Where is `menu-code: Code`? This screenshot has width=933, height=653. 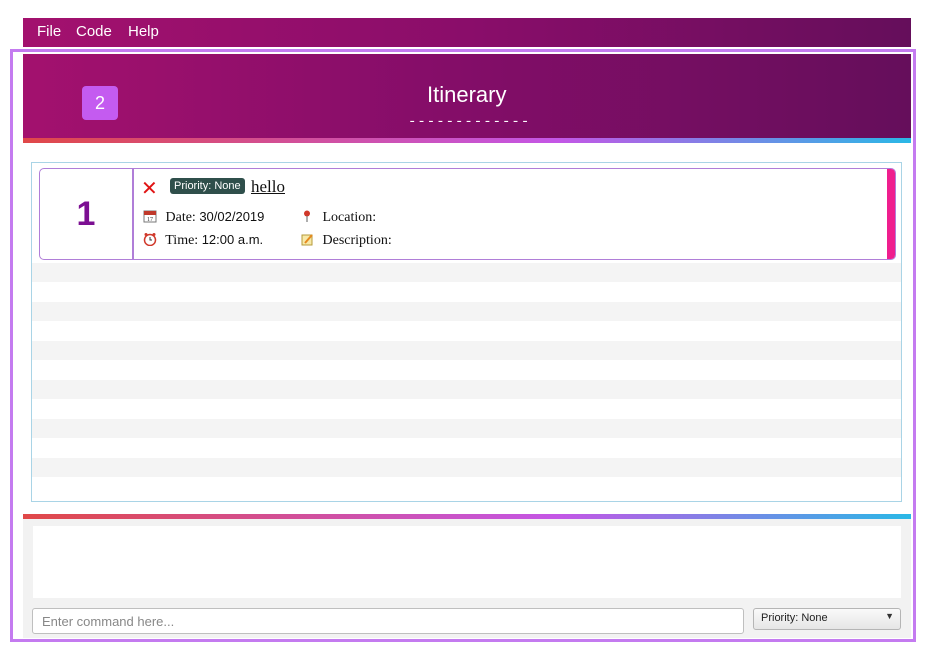 menu-code: Code is located at coordinates (94, 31).